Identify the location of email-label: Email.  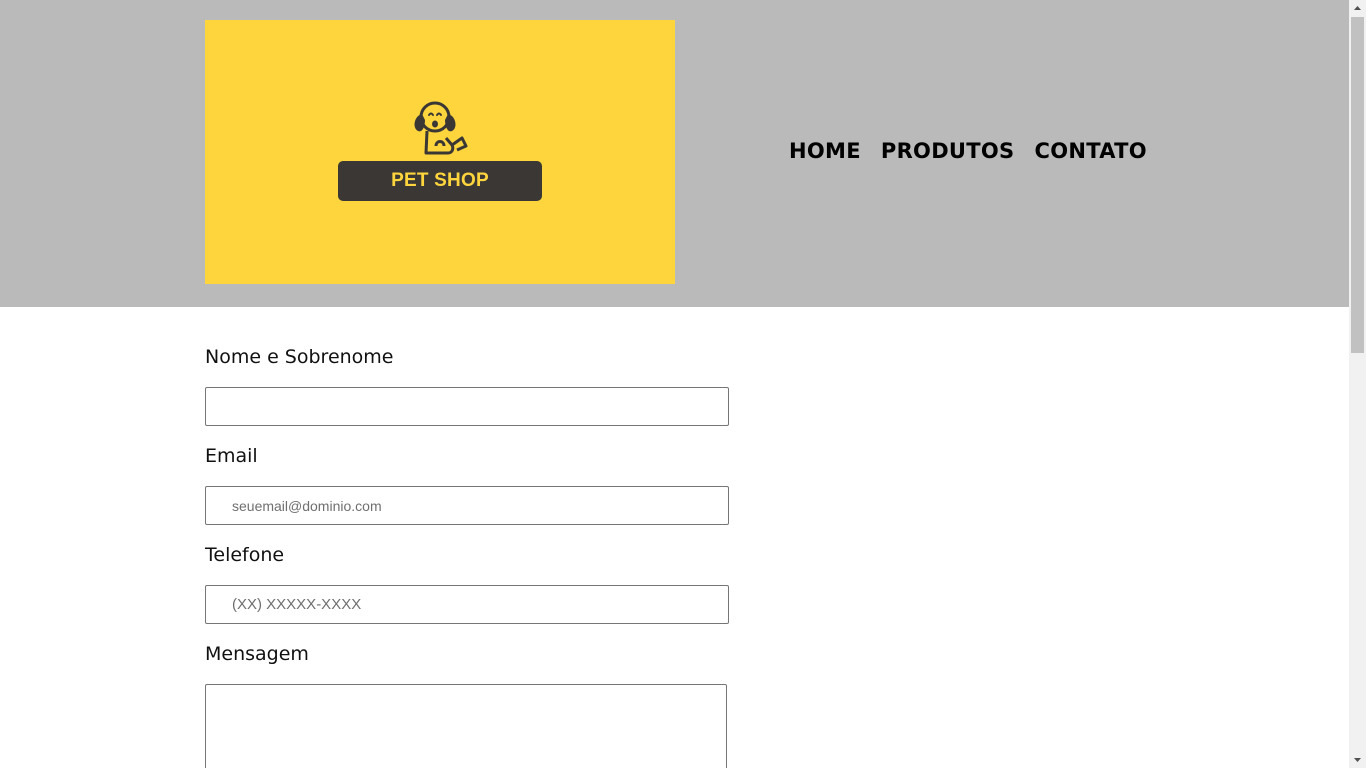
(231, 456).